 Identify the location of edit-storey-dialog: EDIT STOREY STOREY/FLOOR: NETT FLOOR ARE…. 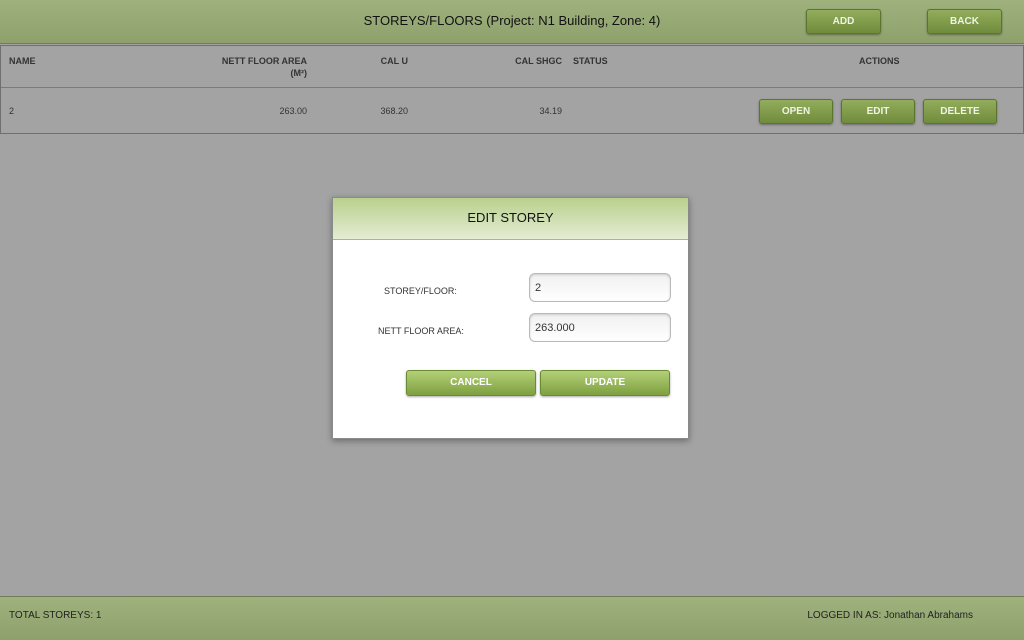
(510, 318).